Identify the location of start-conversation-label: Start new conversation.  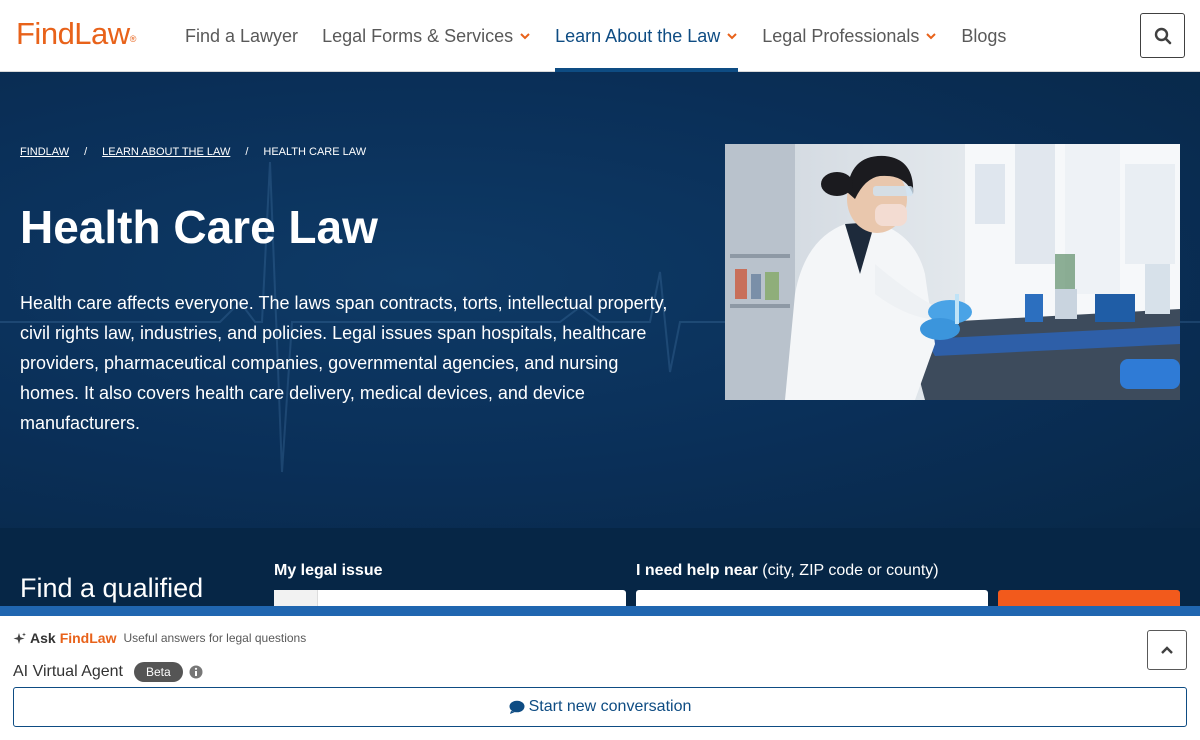
(610, 706).